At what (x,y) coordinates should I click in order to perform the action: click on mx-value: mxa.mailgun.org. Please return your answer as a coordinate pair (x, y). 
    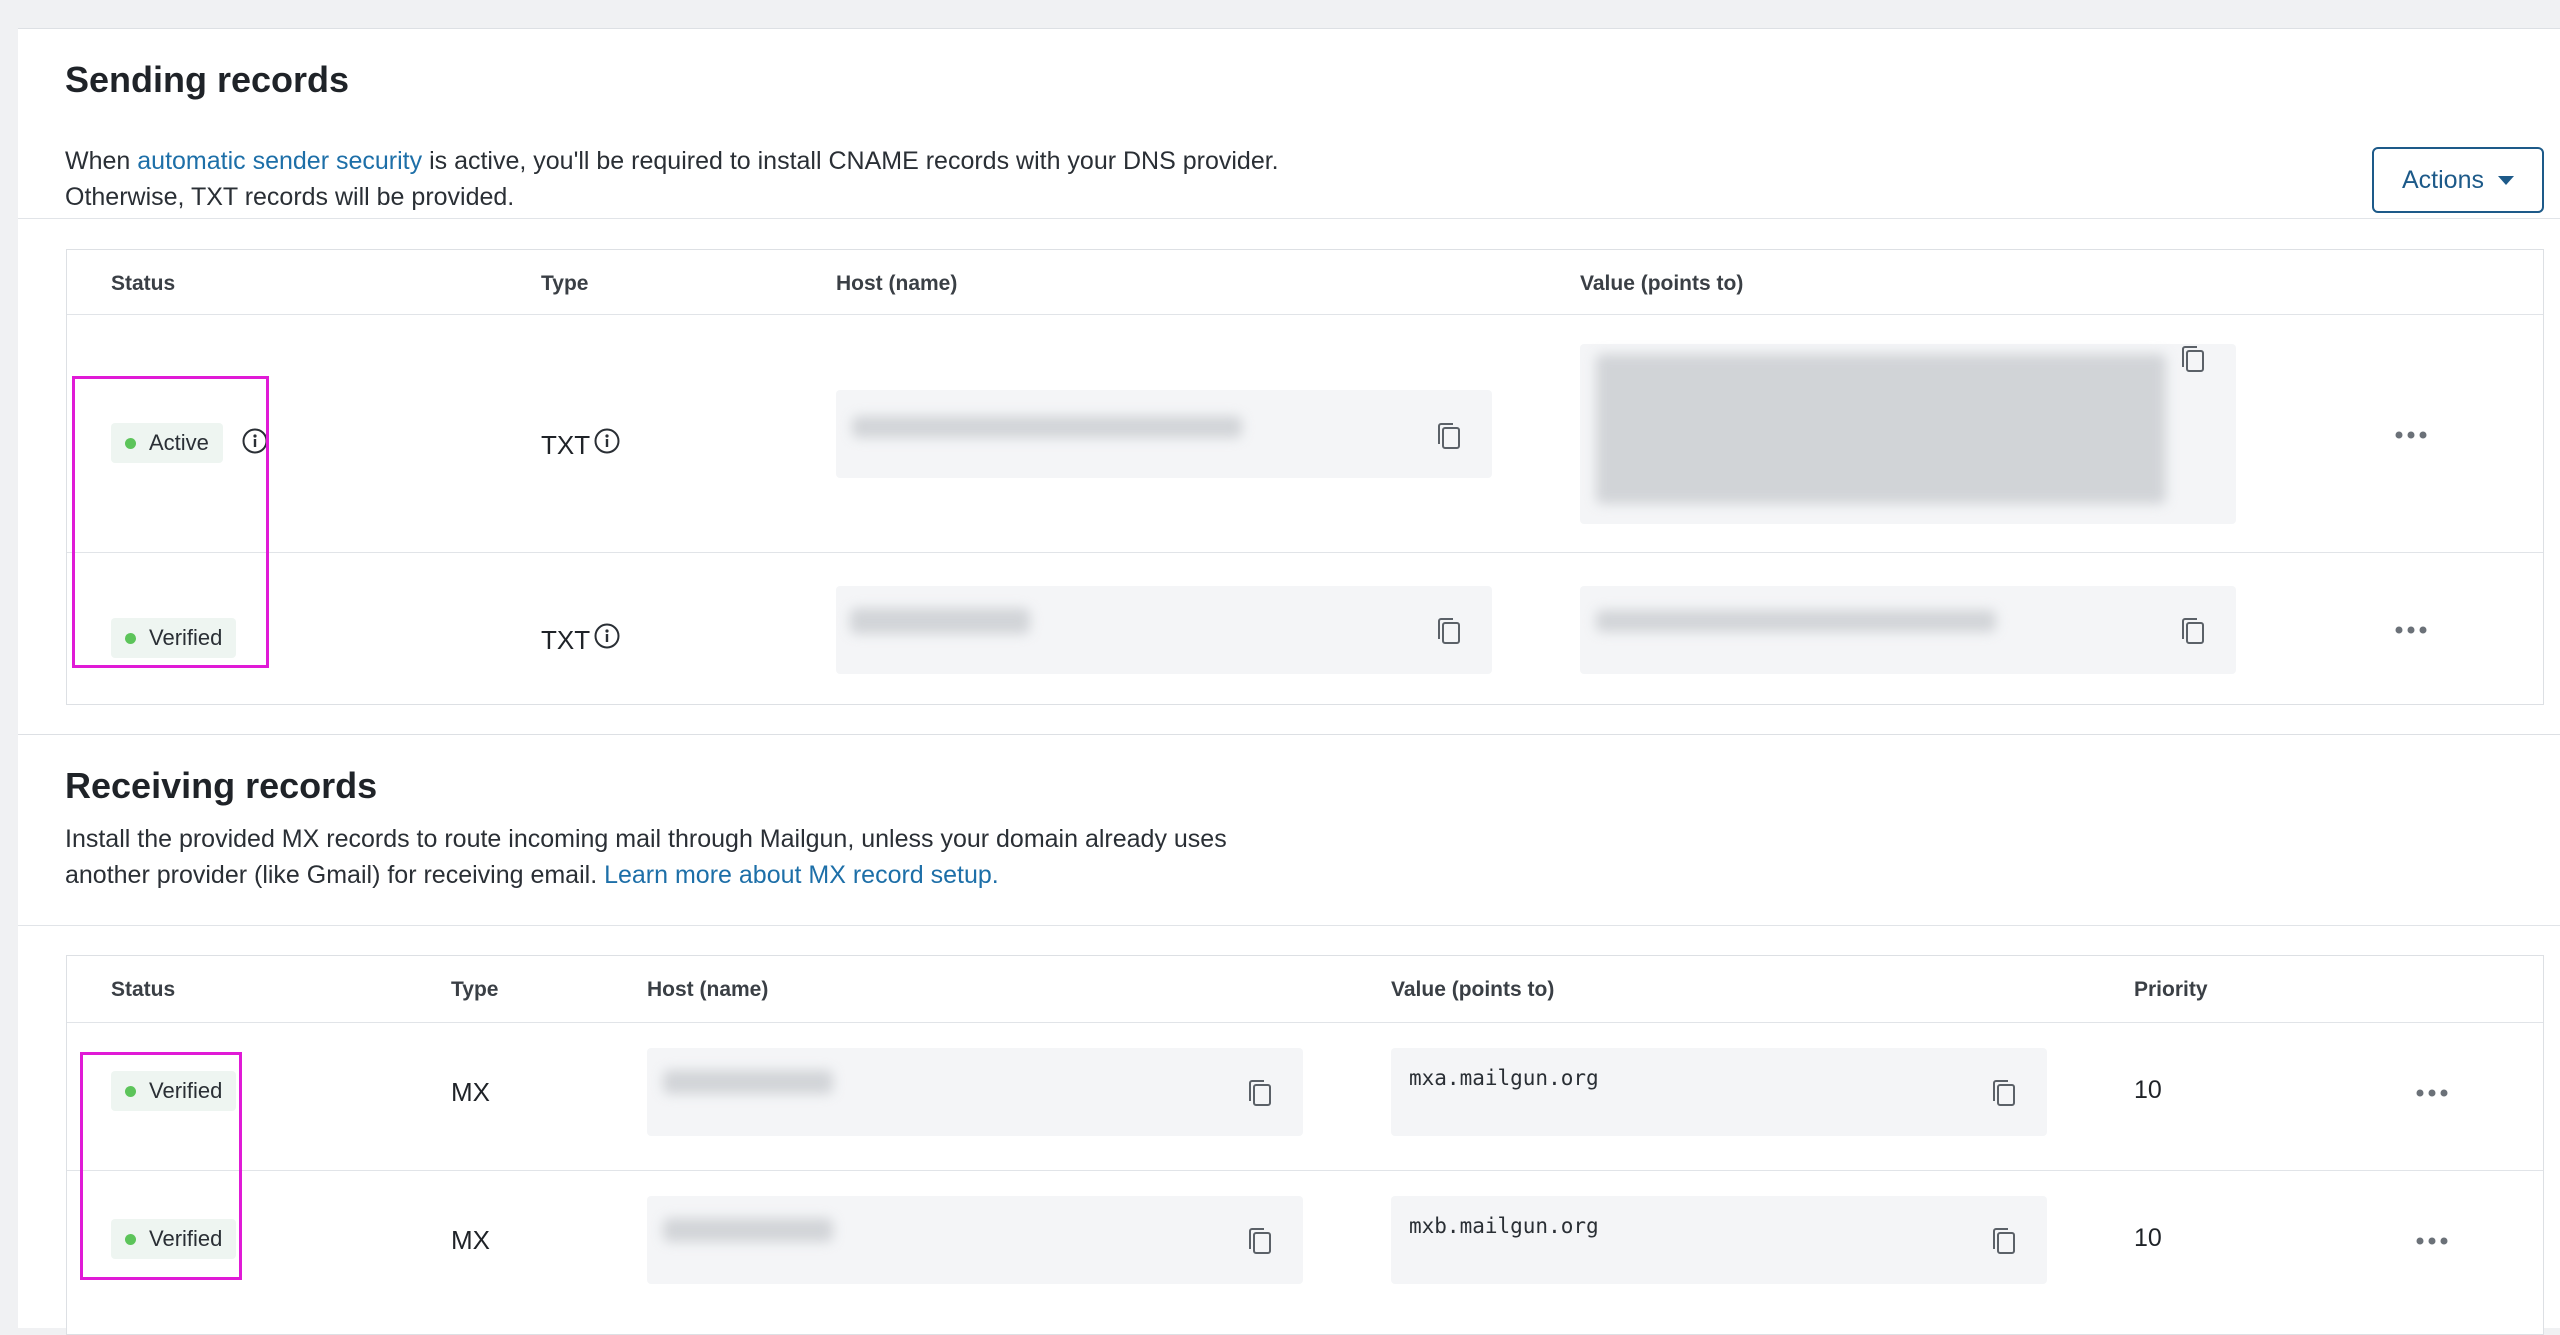
    Looking at the image, I should click on (1504, 1078).